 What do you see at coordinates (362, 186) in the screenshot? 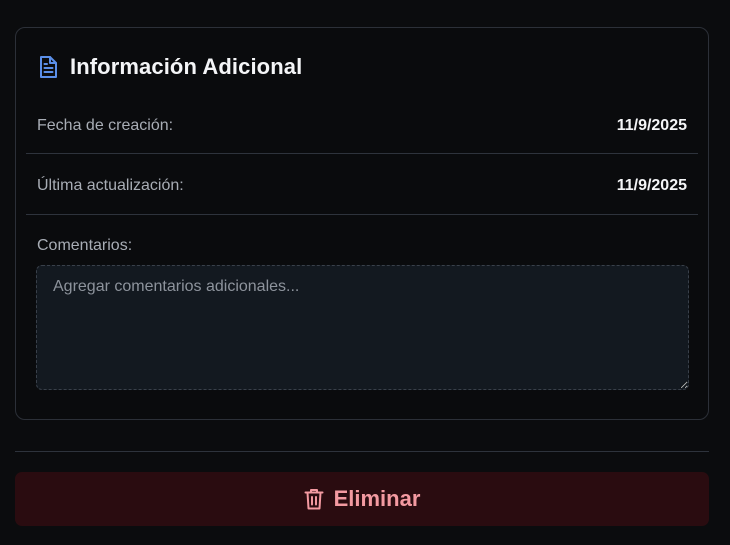
I see `last-update-row: Última actualización: 11/9/2025` at bounding box center [362, 186].